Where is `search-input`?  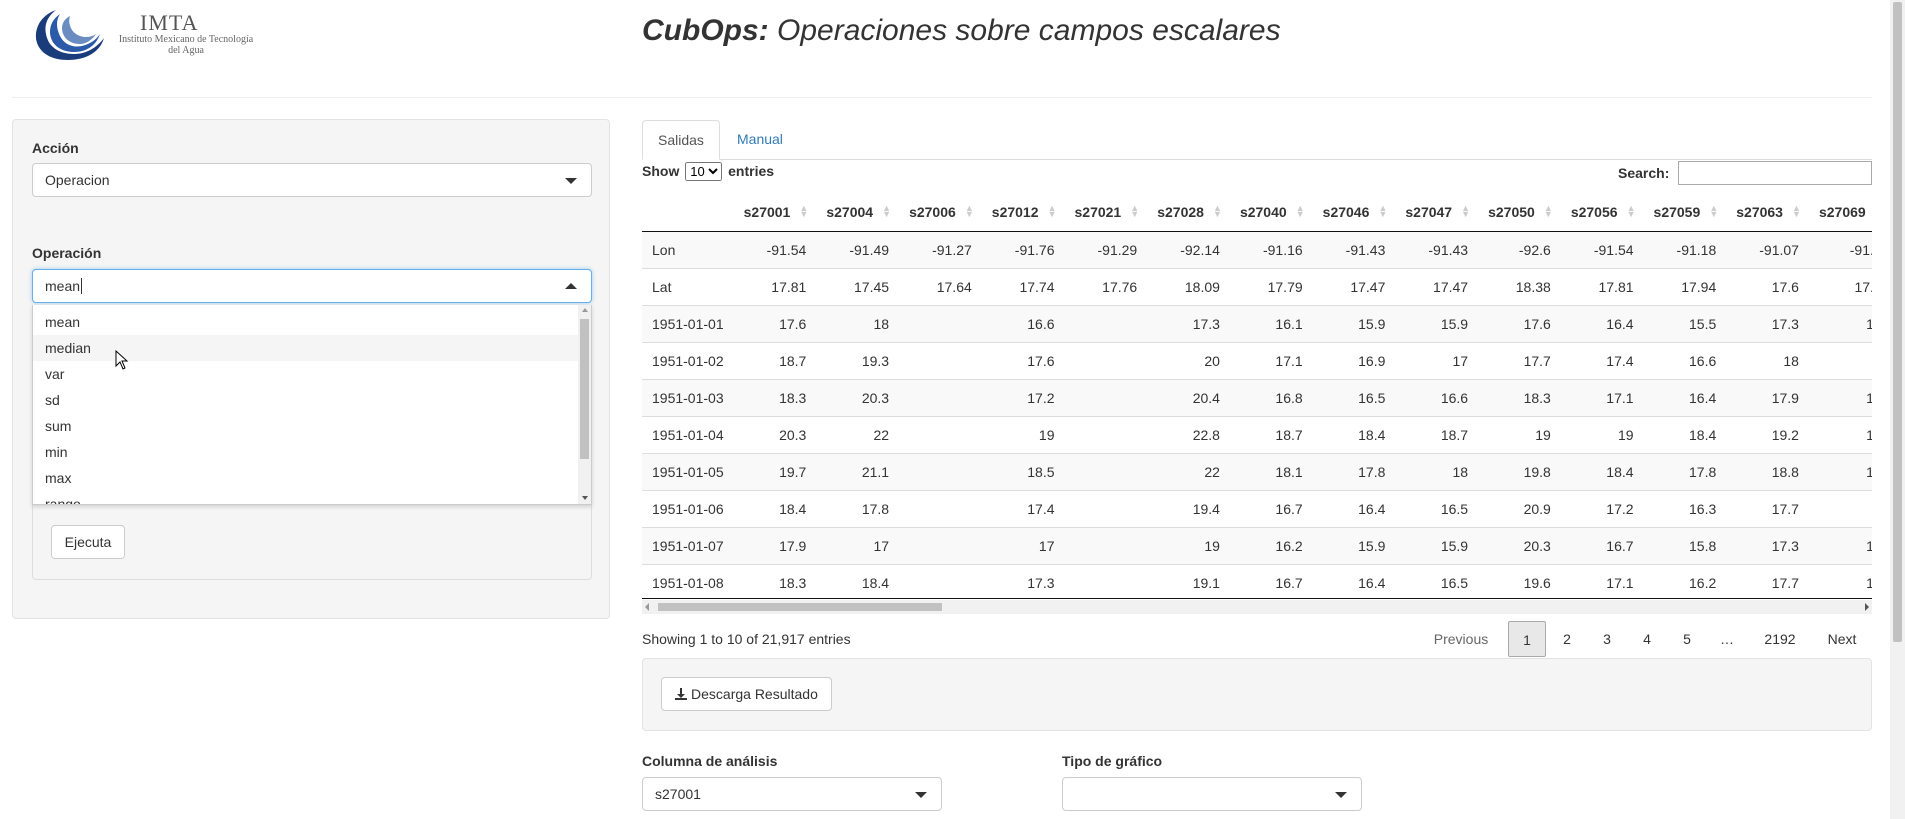
search-input is located at coordinates (1775, 173).